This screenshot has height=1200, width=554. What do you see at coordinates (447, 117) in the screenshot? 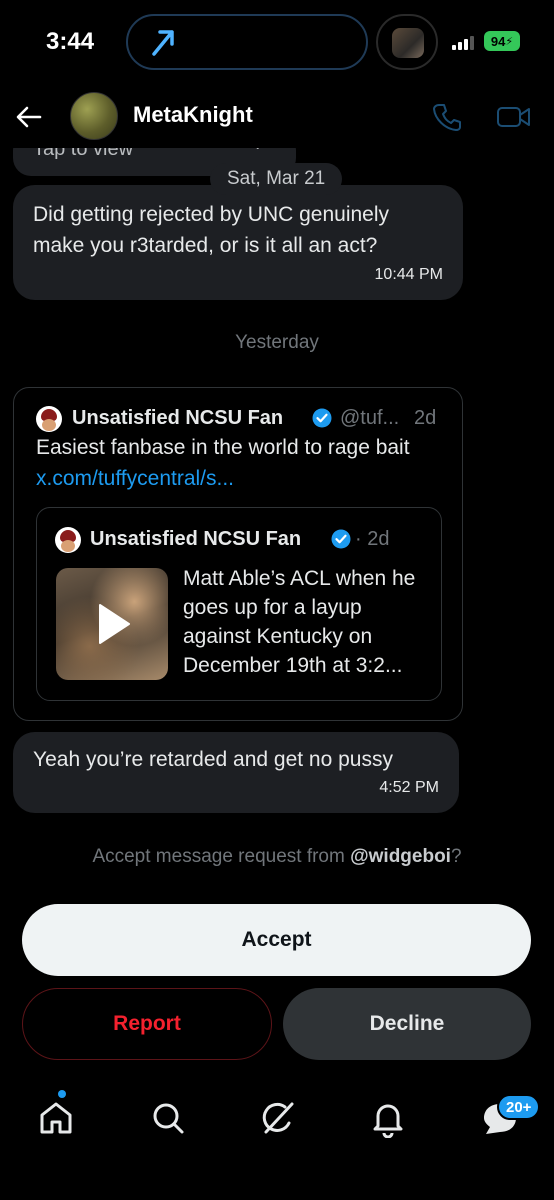
I see `phone-icon` at bounding box center [447, 117].